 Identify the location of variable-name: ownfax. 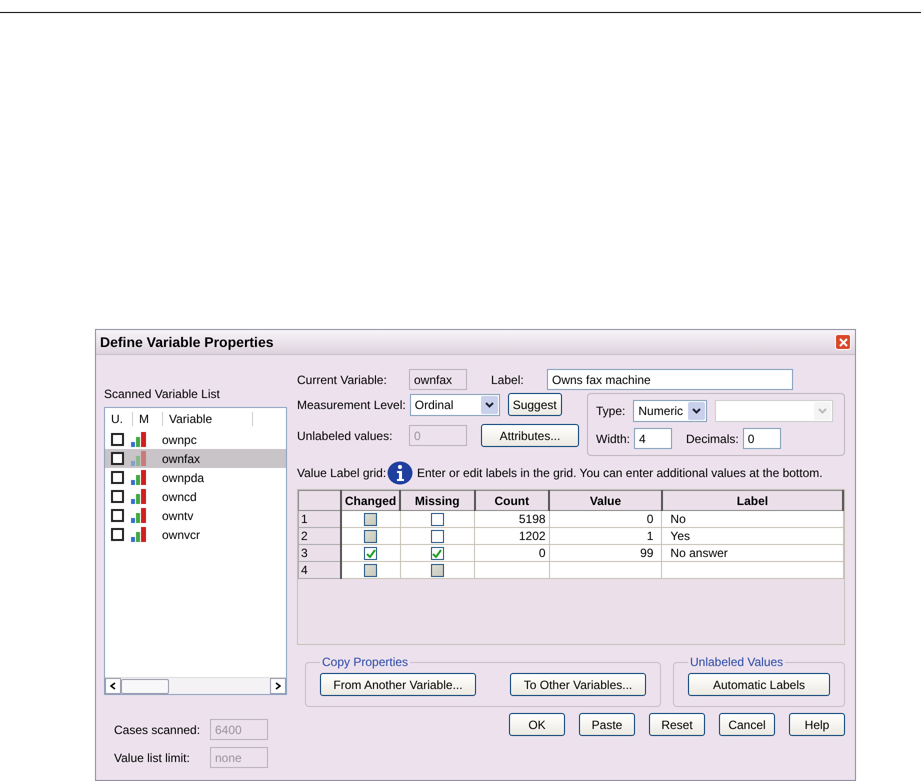
(181, 459).